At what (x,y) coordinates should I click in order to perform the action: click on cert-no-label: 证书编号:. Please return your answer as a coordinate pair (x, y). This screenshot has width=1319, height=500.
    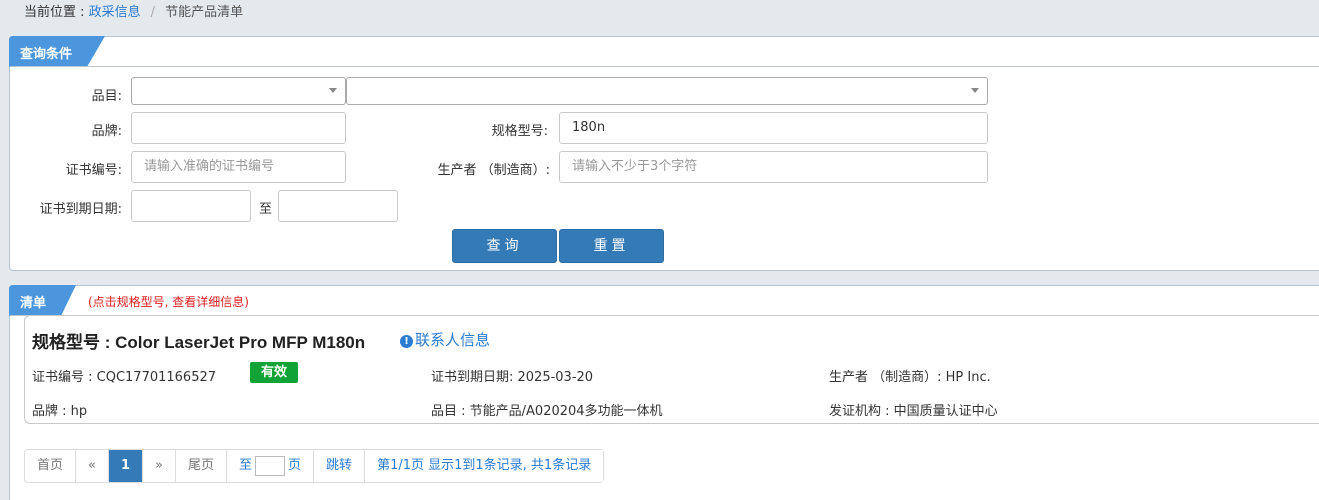
    Looking at the image, I should click on (93, 170).